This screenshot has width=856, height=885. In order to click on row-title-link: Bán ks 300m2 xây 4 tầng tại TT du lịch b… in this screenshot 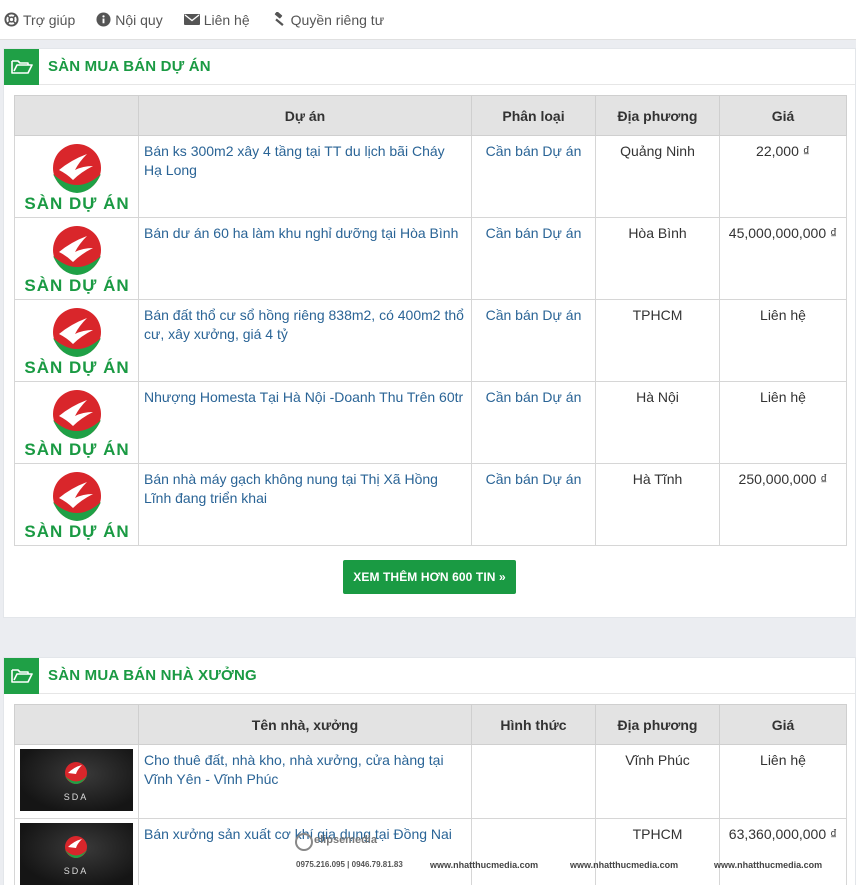, I will do `click(305, 176)`.